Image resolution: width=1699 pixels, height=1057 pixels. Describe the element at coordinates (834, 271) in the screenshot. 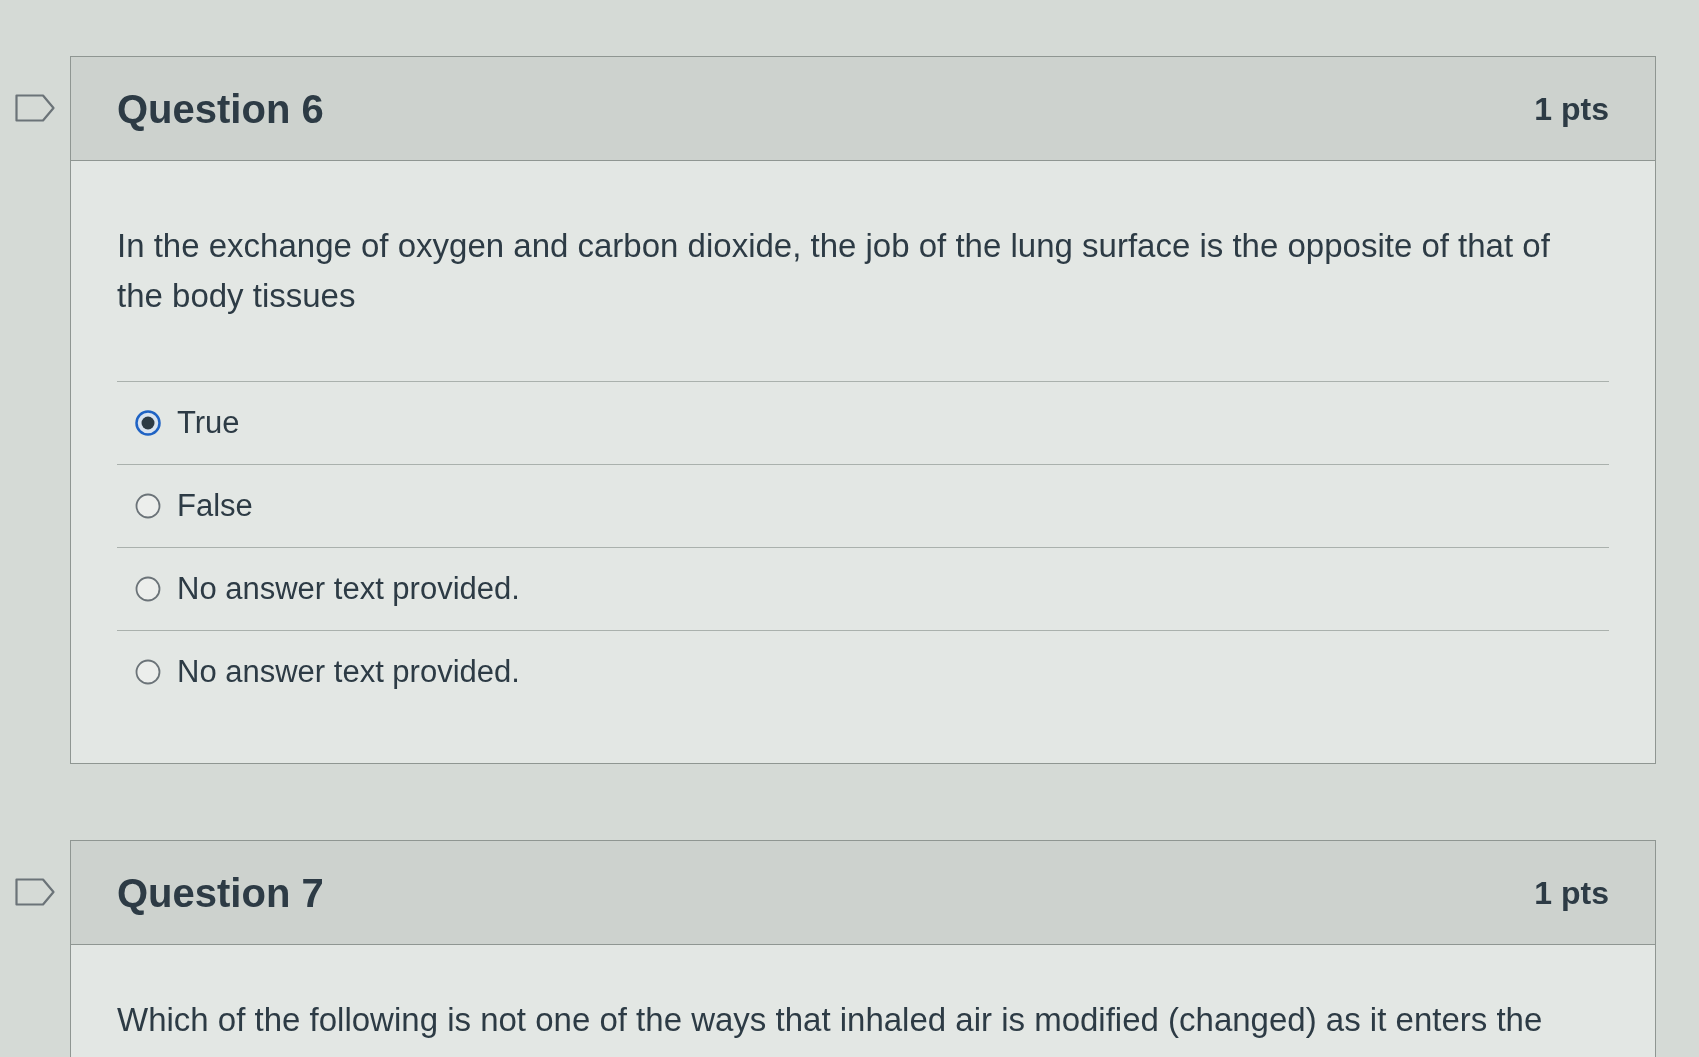

I see `question-text: In the exchange of oxygen and carbon dioxide, the job of the lung surface is the opposite of that of the body tissues` at that location.